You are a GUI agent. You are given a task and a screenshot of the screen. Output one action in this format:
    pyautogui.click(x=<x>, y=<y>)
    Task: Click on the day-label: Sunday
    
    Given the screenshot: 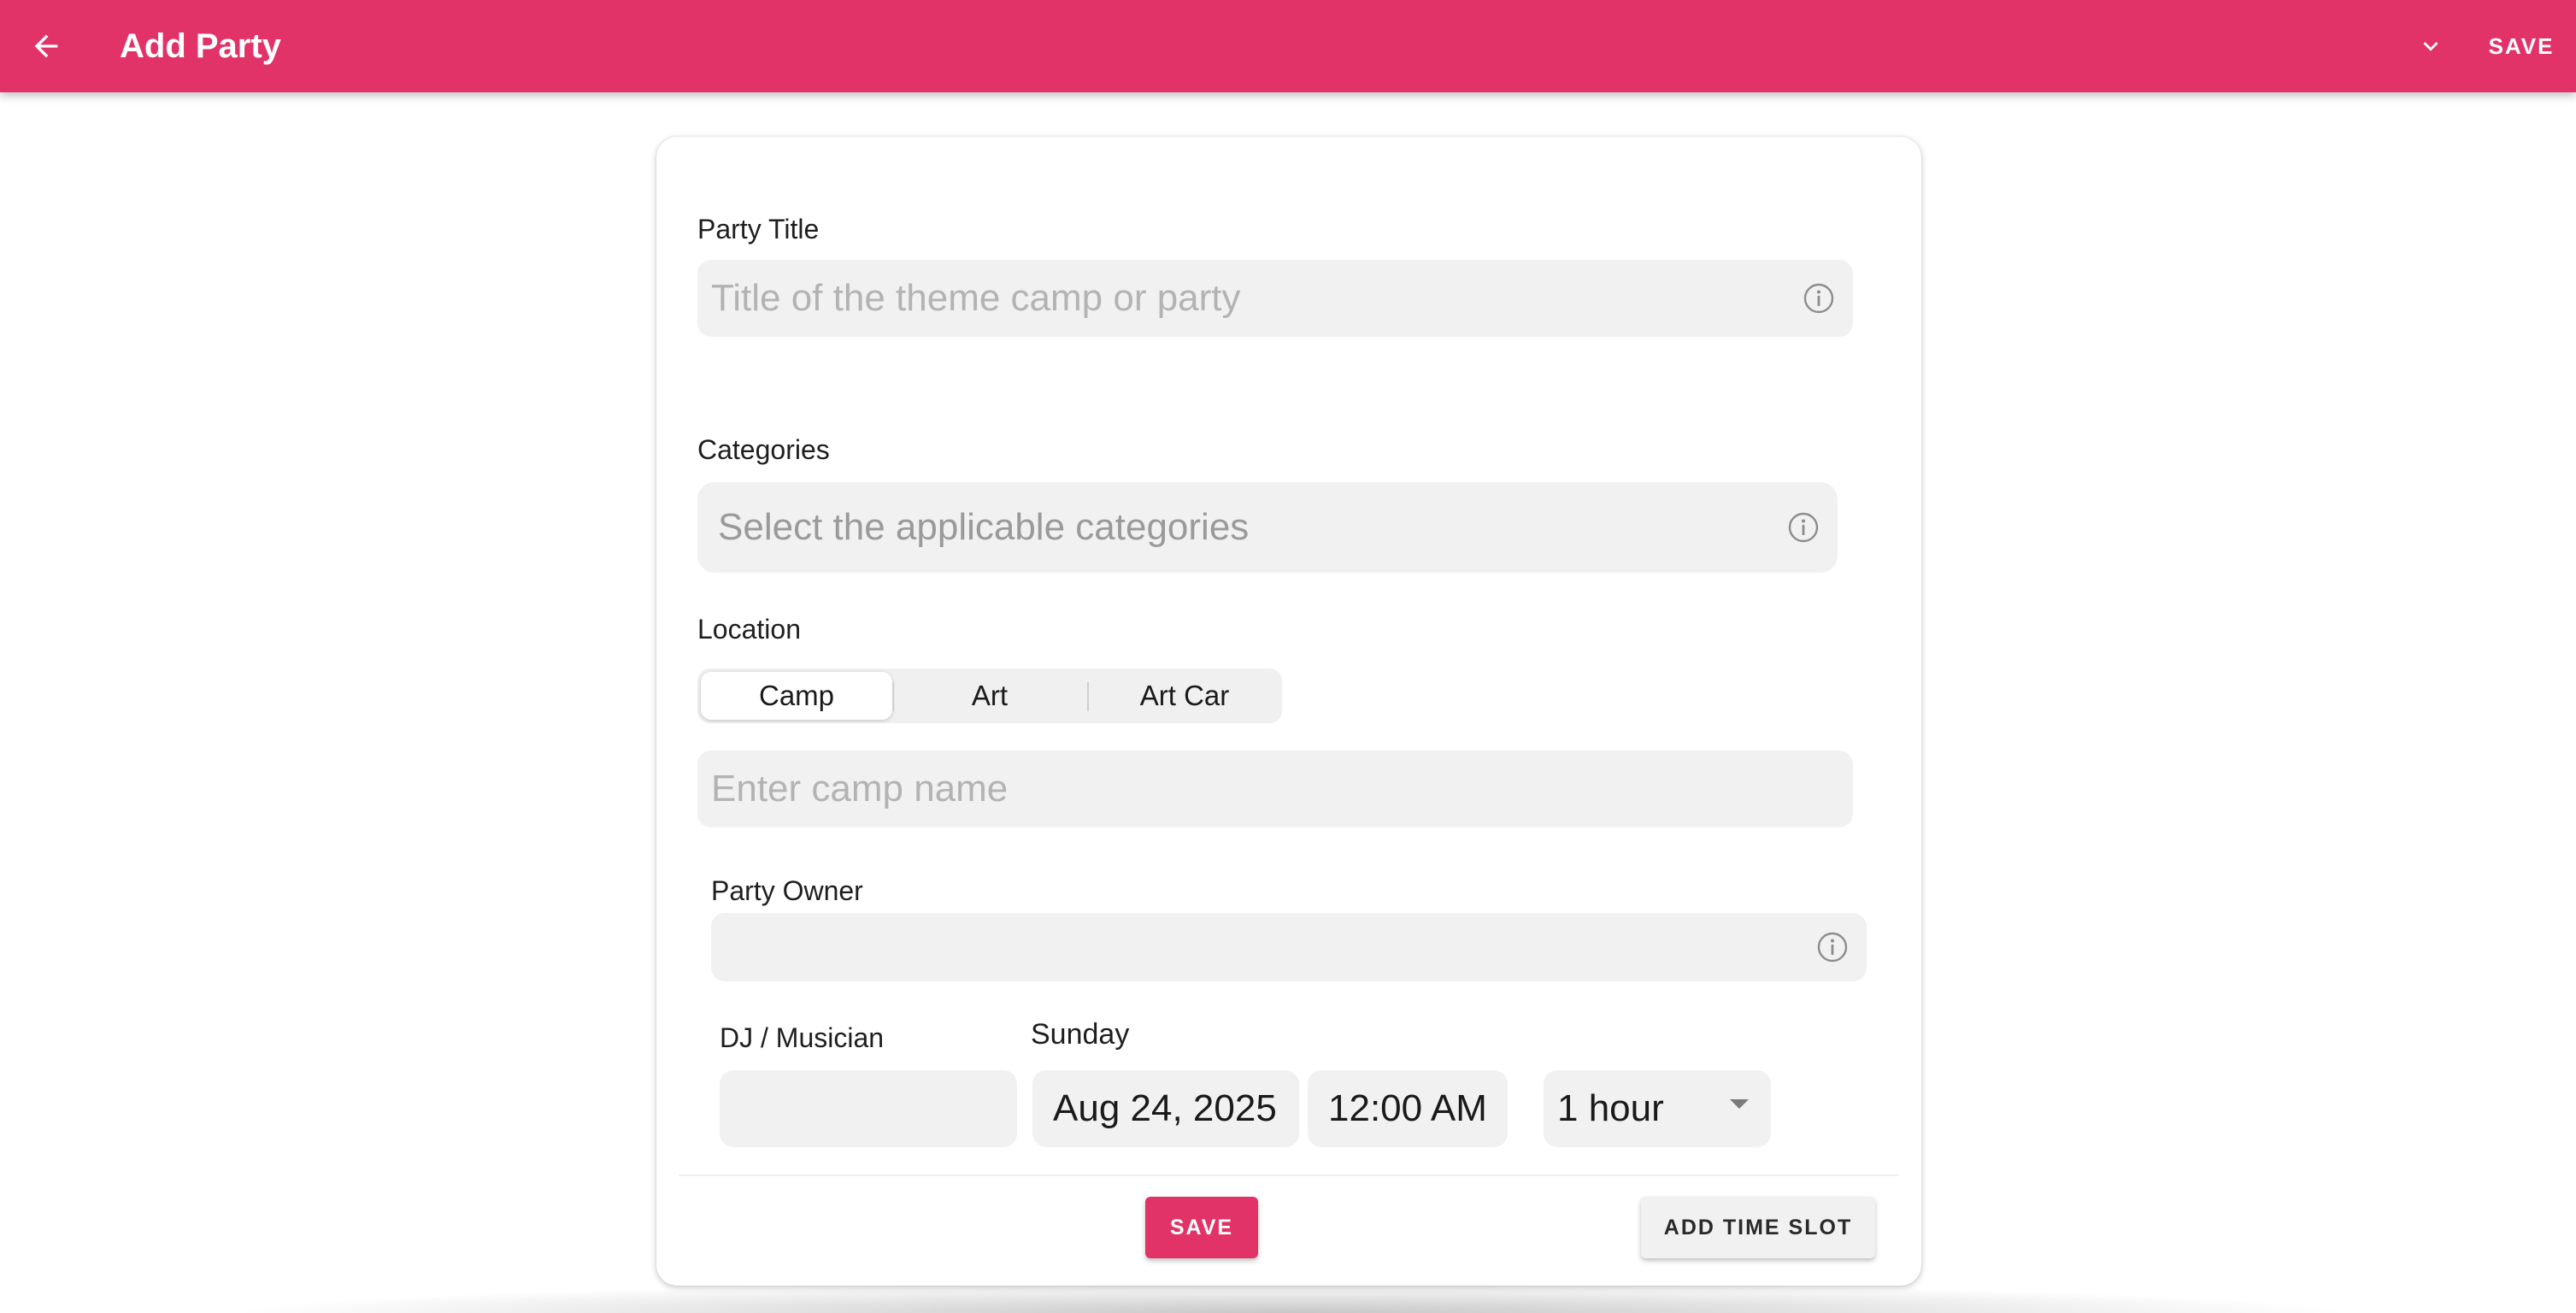 What is the action you would take?
    pyautogui.click(x=1080, y=1035)
    